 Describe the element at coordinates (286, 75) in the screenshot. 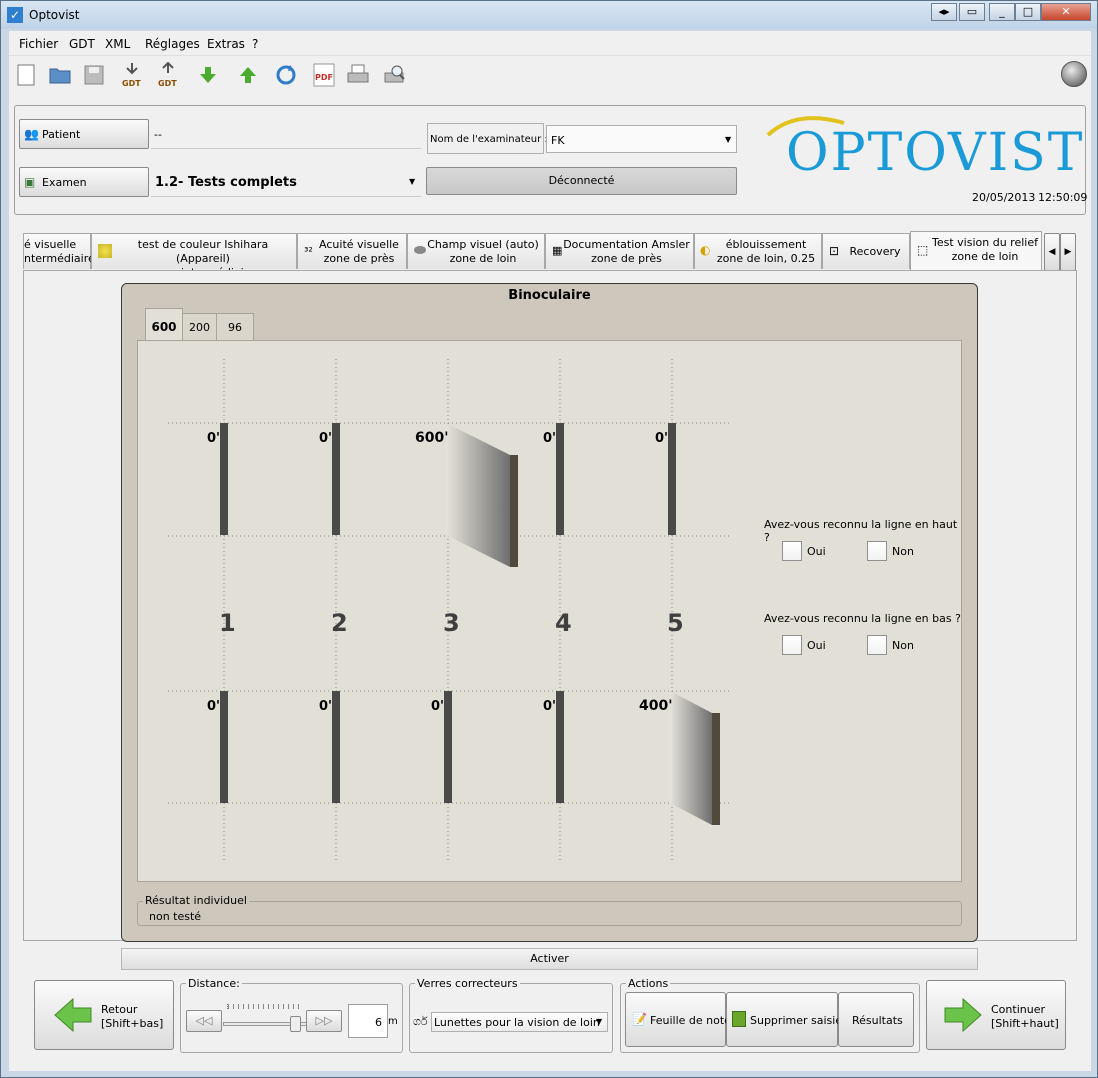

I see `refresh-icon` at that location.